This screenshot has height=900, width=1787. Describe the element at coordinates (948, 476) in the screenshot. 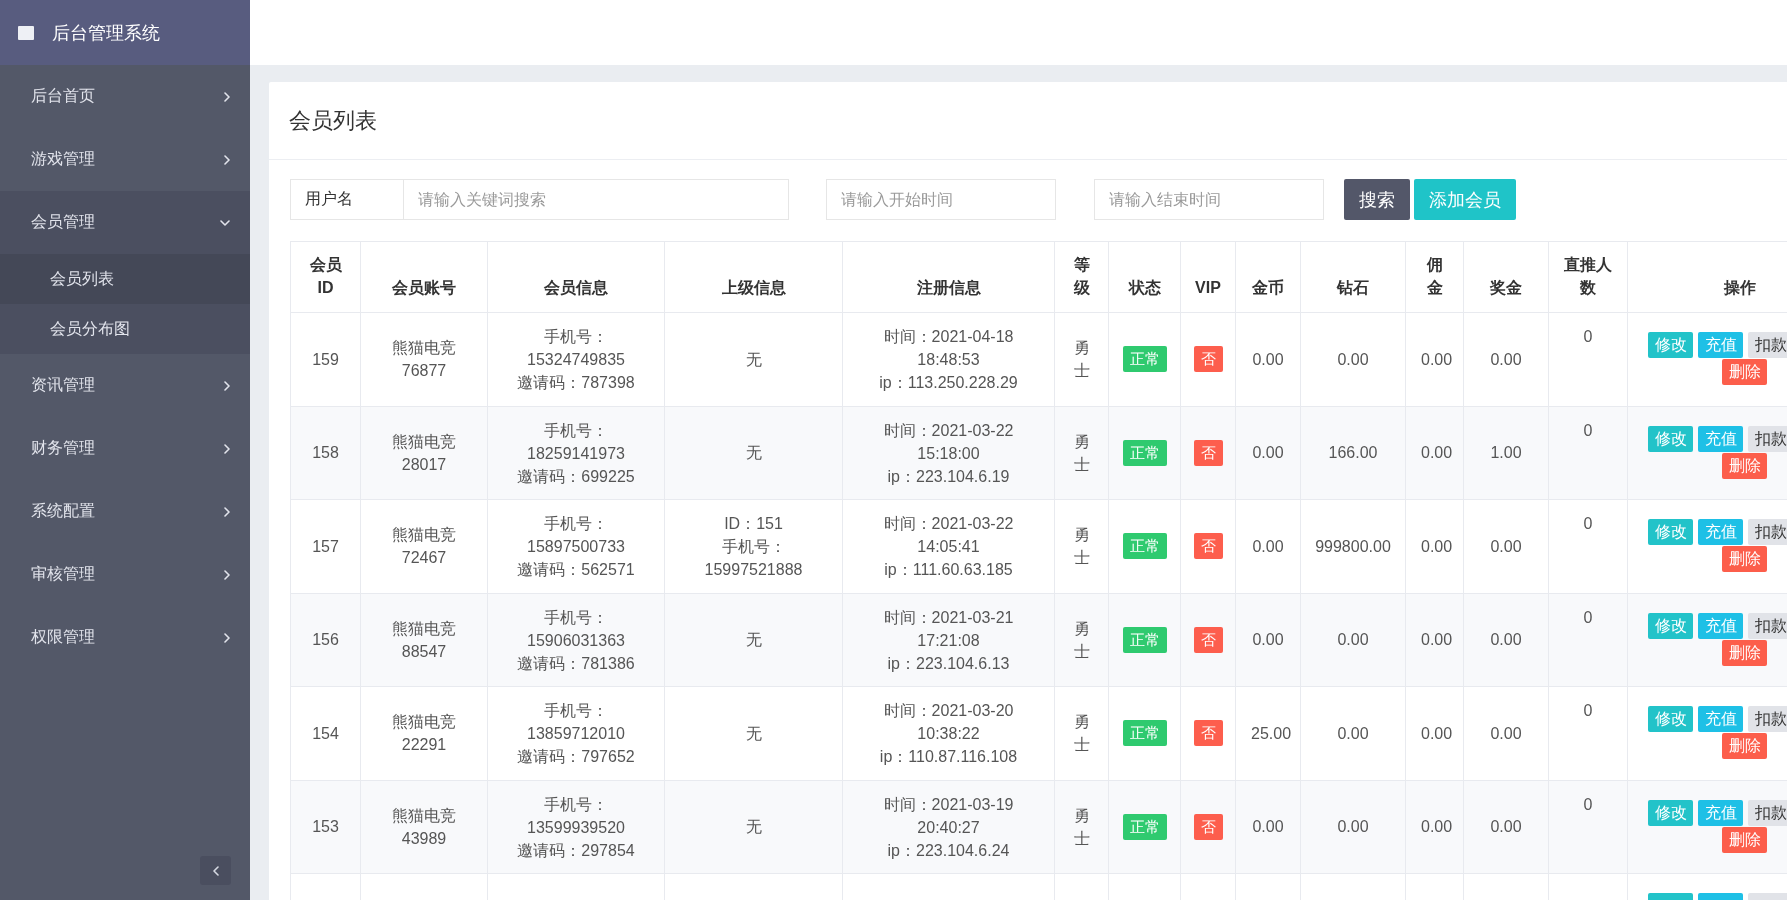

I see `ip-address: ip：223.104.6.19` at that location.